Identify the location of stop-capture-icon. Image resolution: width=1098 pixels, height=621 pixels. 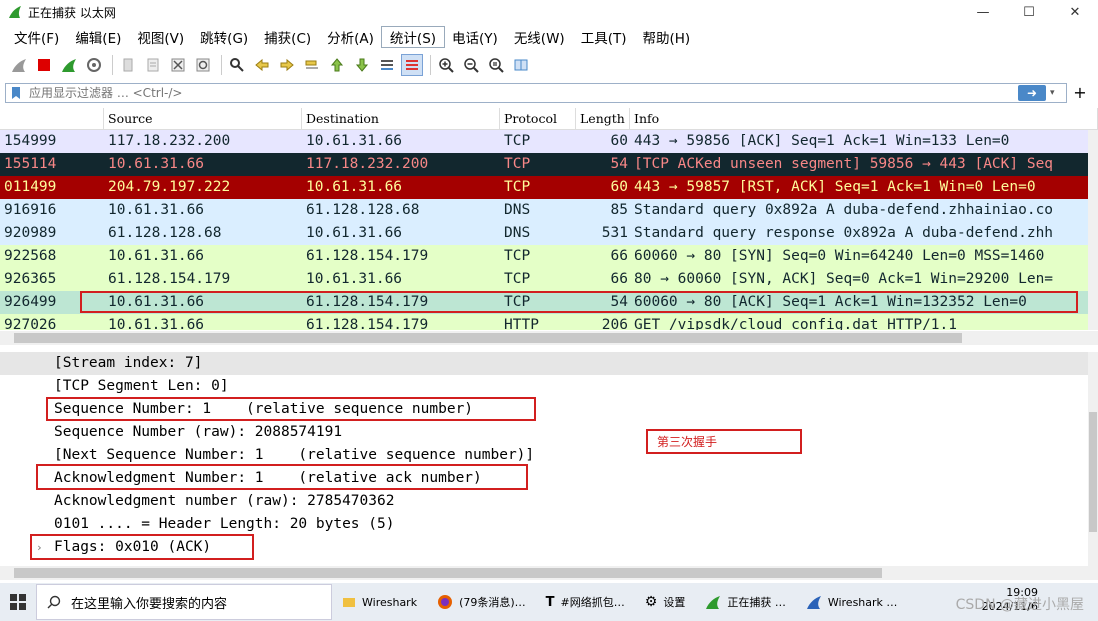
(44, 65).